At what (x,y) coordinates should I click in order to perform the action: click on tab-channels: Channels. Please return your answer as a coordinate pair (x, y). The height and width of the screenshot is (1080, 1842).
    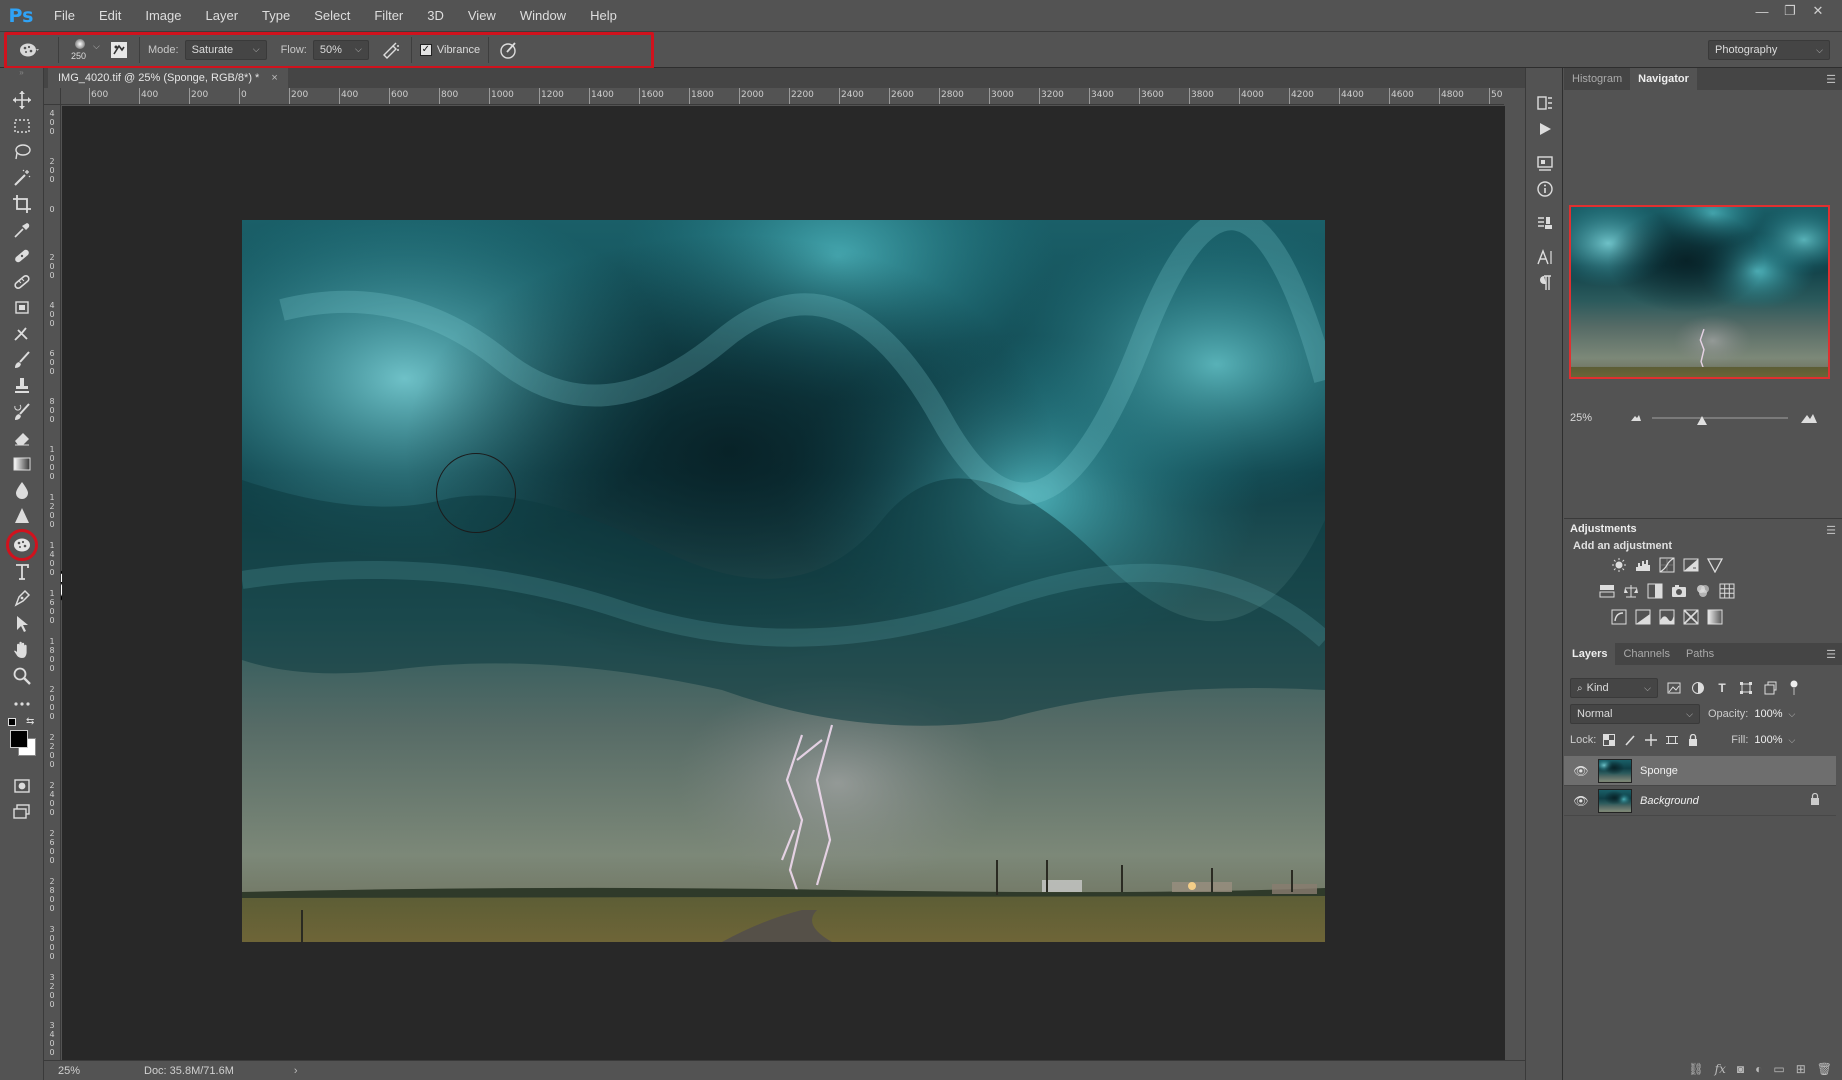
    Looking at the image, I should click on (1646, 654).